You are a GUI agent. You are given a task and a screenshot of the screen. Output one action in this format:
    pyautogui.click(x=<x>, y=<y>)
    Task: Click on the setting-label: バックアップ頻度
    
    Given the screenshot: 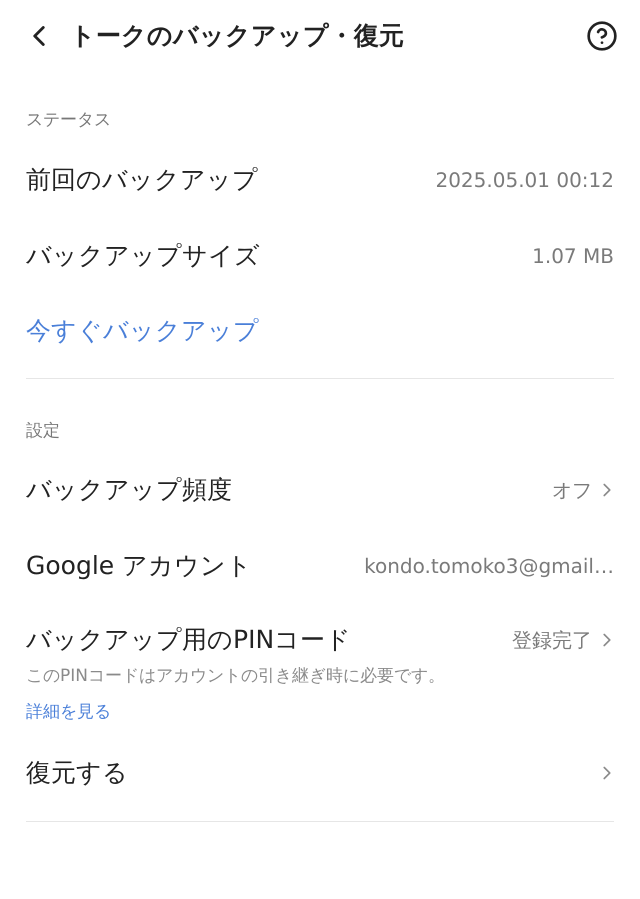 What is the action you would take?
    pyautogui.click(x=129, y=490)
    